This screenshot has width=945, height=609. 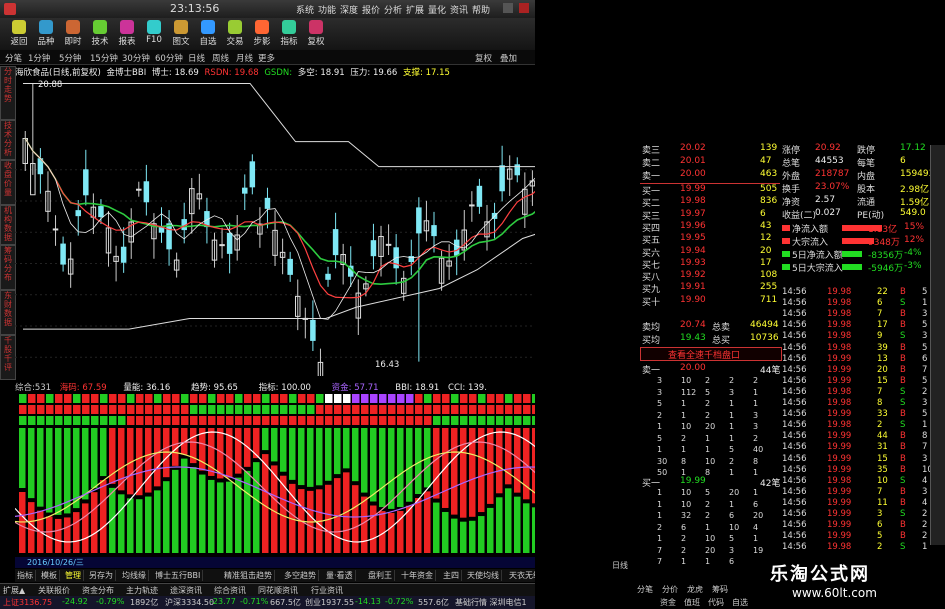 What do you see at coordinates (169, 58) in the screenshot?
I see `period-tab: 60分钟` at bounding box center [169, 58].